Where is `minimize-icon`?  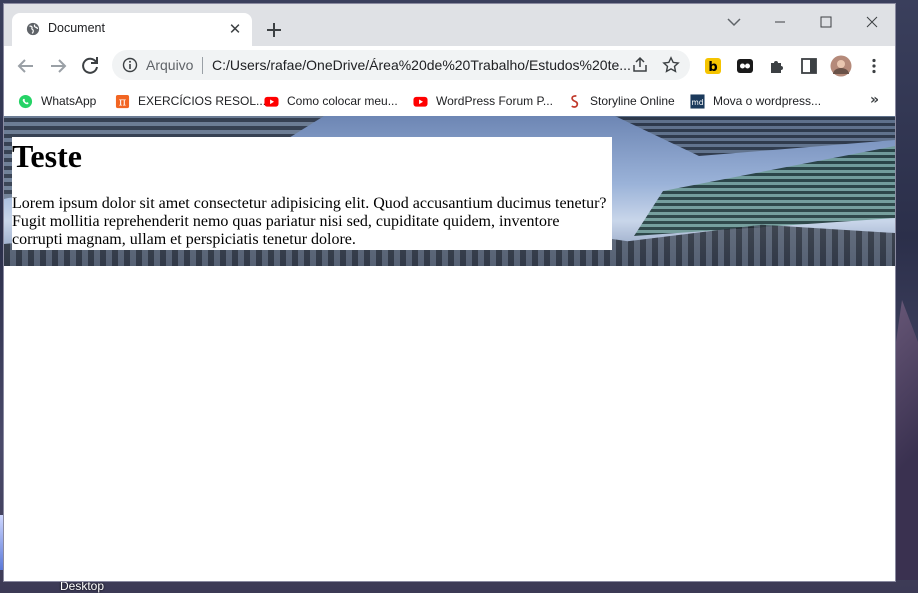
minimize-icon is located at coordinates (780, 22).